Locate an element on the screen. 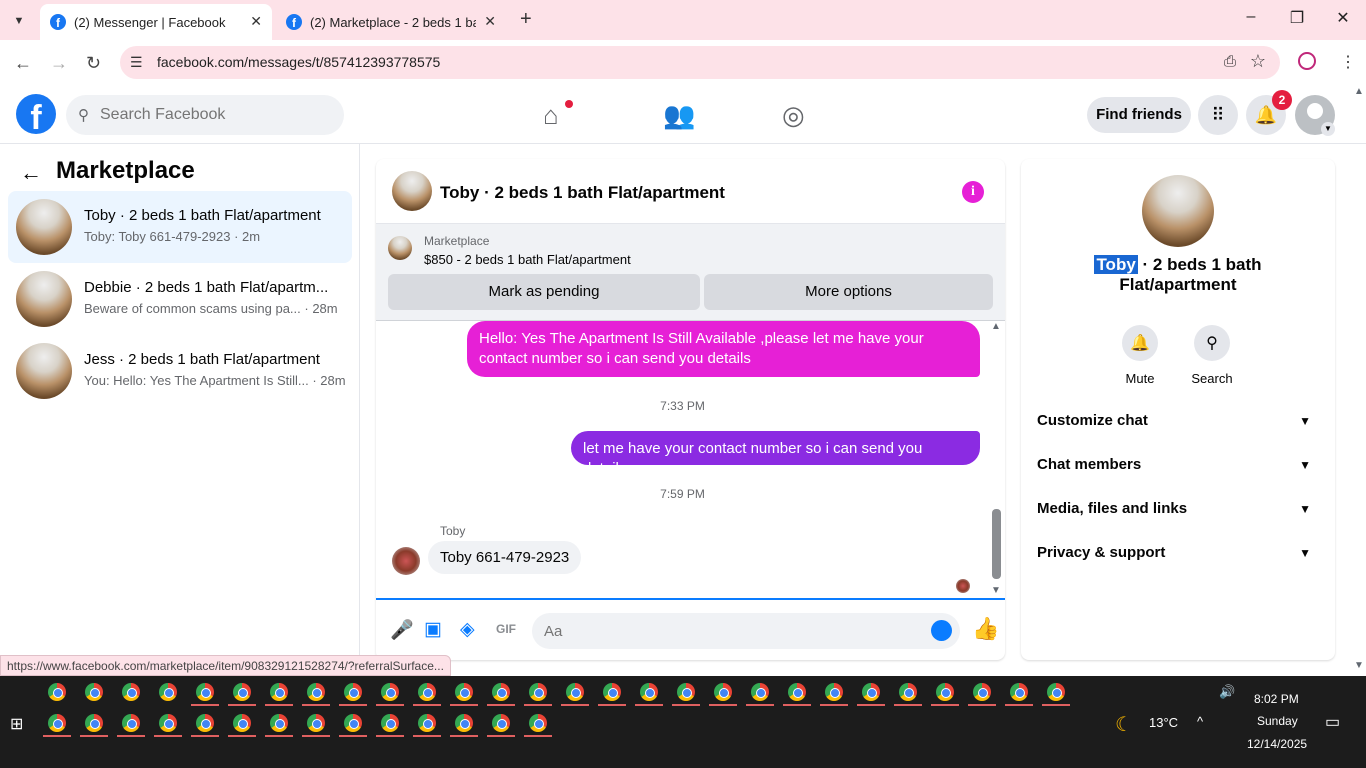 The image size is (1366, 768). message-input is located at coordinates (729, 631).